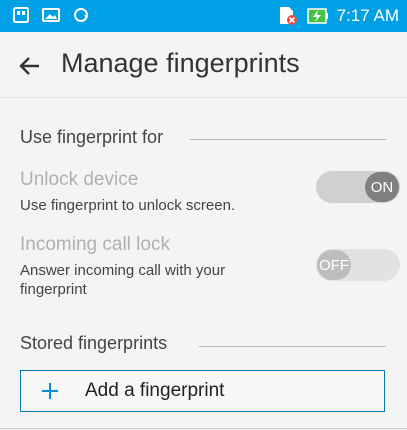  What do you see at coordinates (382, 187) in the screenshot?
I see `toggle-on-label: ON` at bounding box center [382, 187].